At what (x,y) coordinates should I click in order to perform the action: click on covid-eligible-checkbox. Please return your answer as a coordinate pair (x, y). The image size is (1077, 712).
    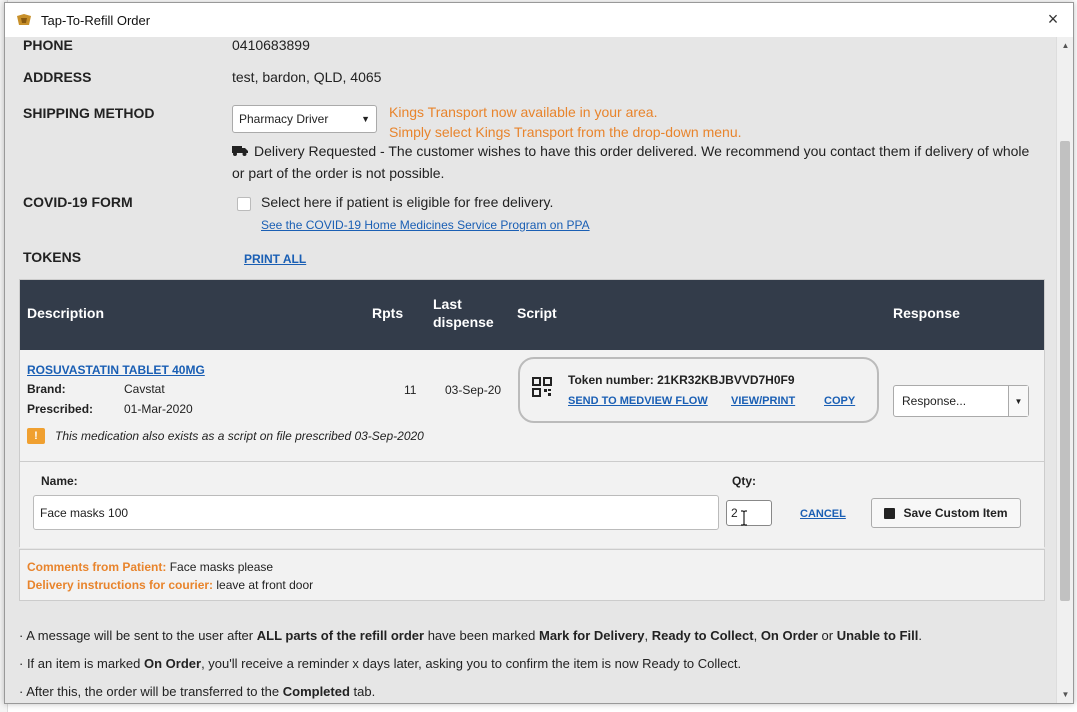
    Looking at the image, I should click on (244, 204).